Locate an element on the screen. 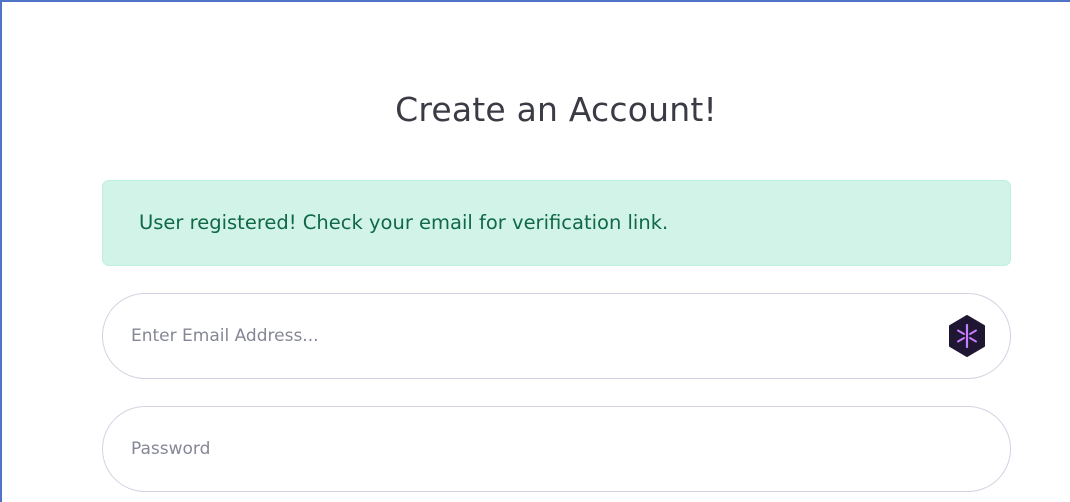  email-field-wrapper is located at coordinates (556, 336).